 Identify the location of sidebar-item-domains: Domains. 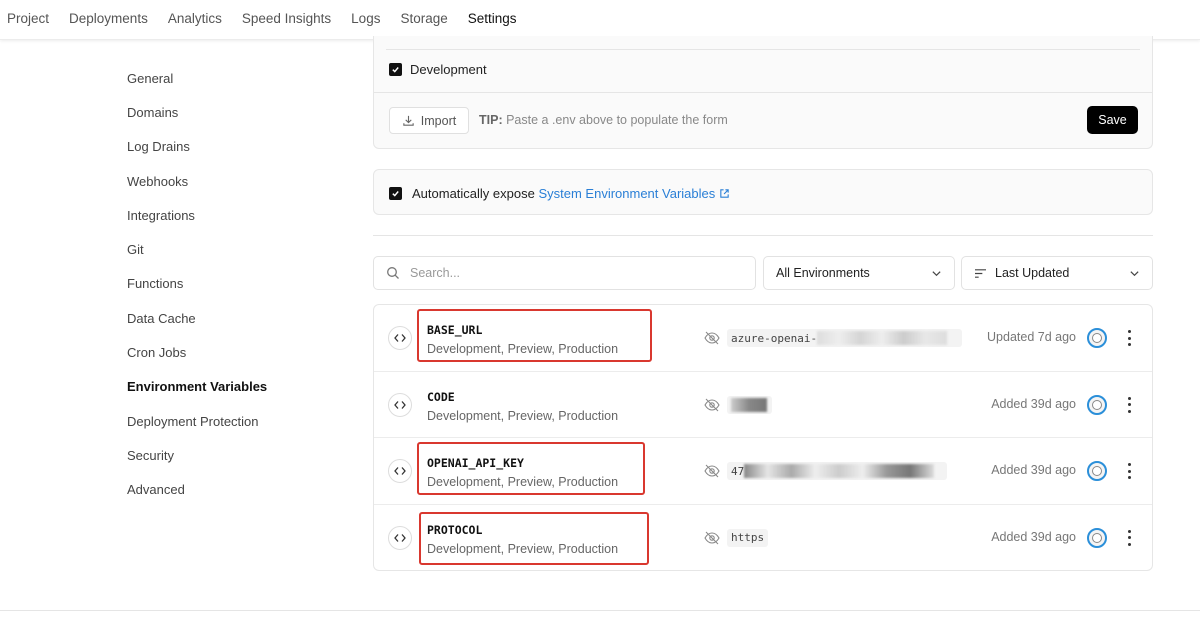
(237, 112).